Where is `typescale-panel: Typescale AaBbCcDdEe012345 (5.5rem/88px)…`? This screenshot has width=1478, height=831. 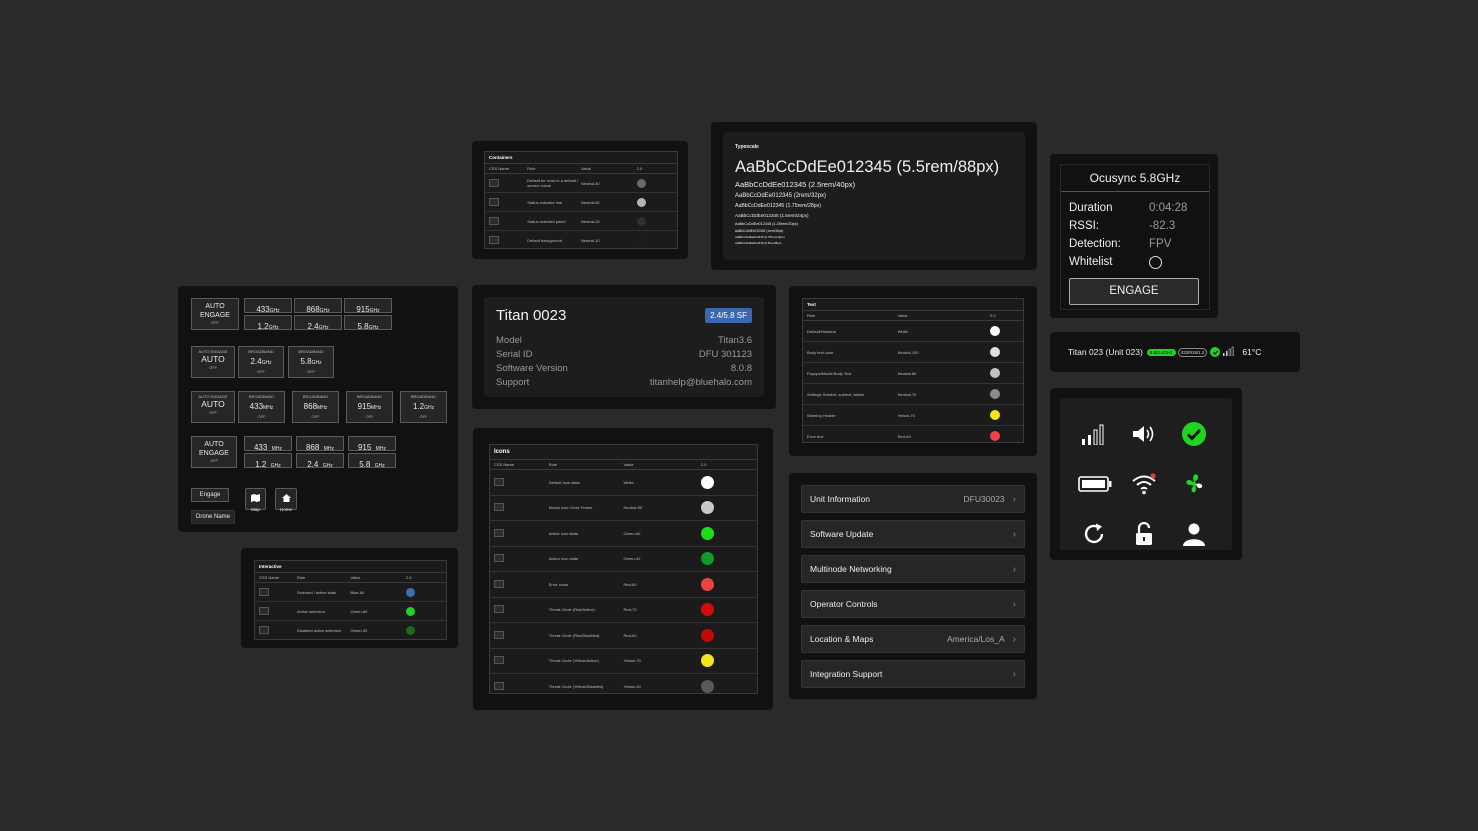 typescale-panel: Typescale AaBbCcDdEe012345 (5.5rem/88px)… is located at coordinates (874, 196).